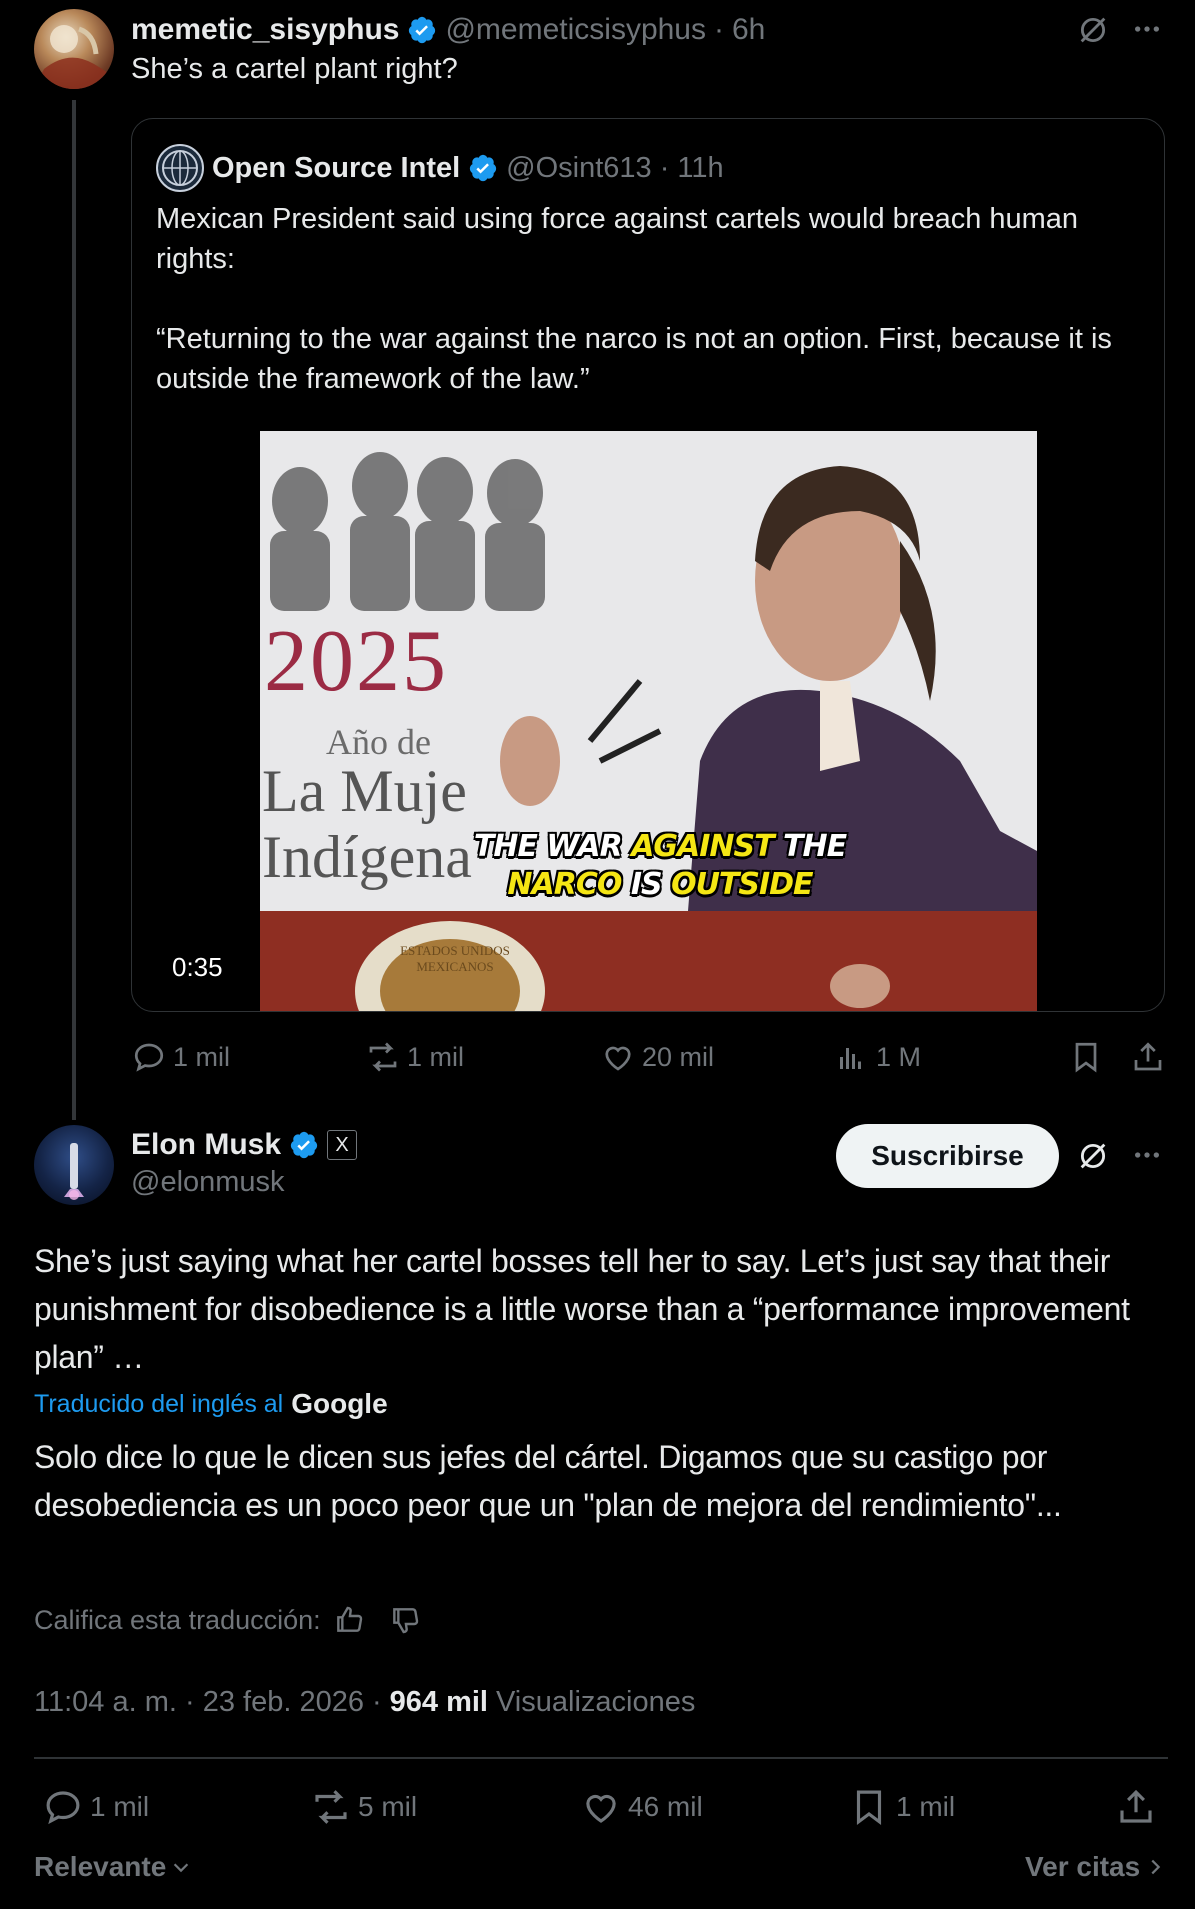 The image size is (1195, 1909). I want to click on main-handle: @elonmusk, so click(208, 1182).